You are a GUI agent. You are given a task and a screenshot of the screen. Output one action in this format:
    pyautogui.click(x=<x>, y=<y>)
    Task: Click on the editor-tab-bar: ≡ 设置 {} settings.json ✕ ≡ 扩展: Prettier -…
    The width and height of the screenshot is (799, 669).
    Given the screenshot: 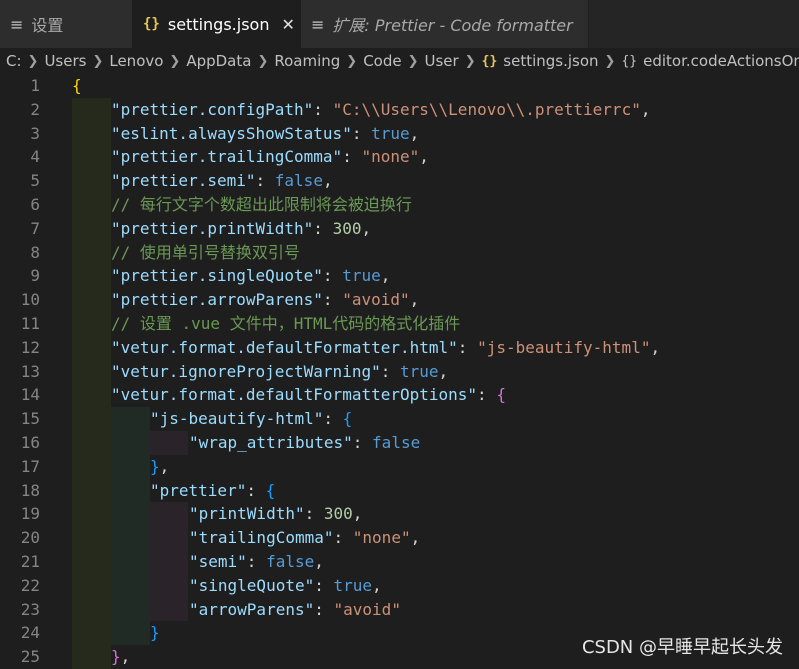 What is the action you would take?
    pyautogui.click(x=399, y=24)
    